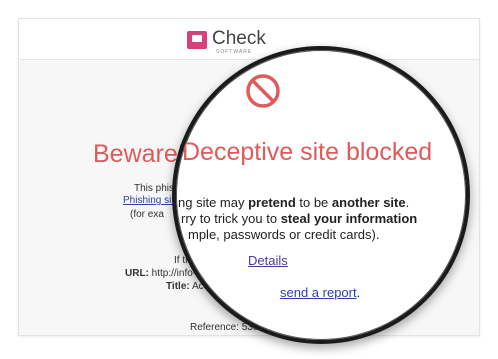 The width and height of the screenshot is (498, 359). What do you see at coordinates (268, 260) in the screenshot?
I see `details-link: Details` at bounding box center [268, 260].